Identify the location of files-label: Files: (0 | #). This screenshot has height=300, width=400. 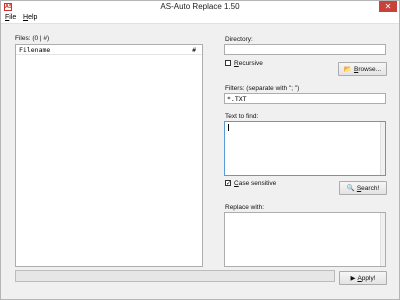
(32, 38).